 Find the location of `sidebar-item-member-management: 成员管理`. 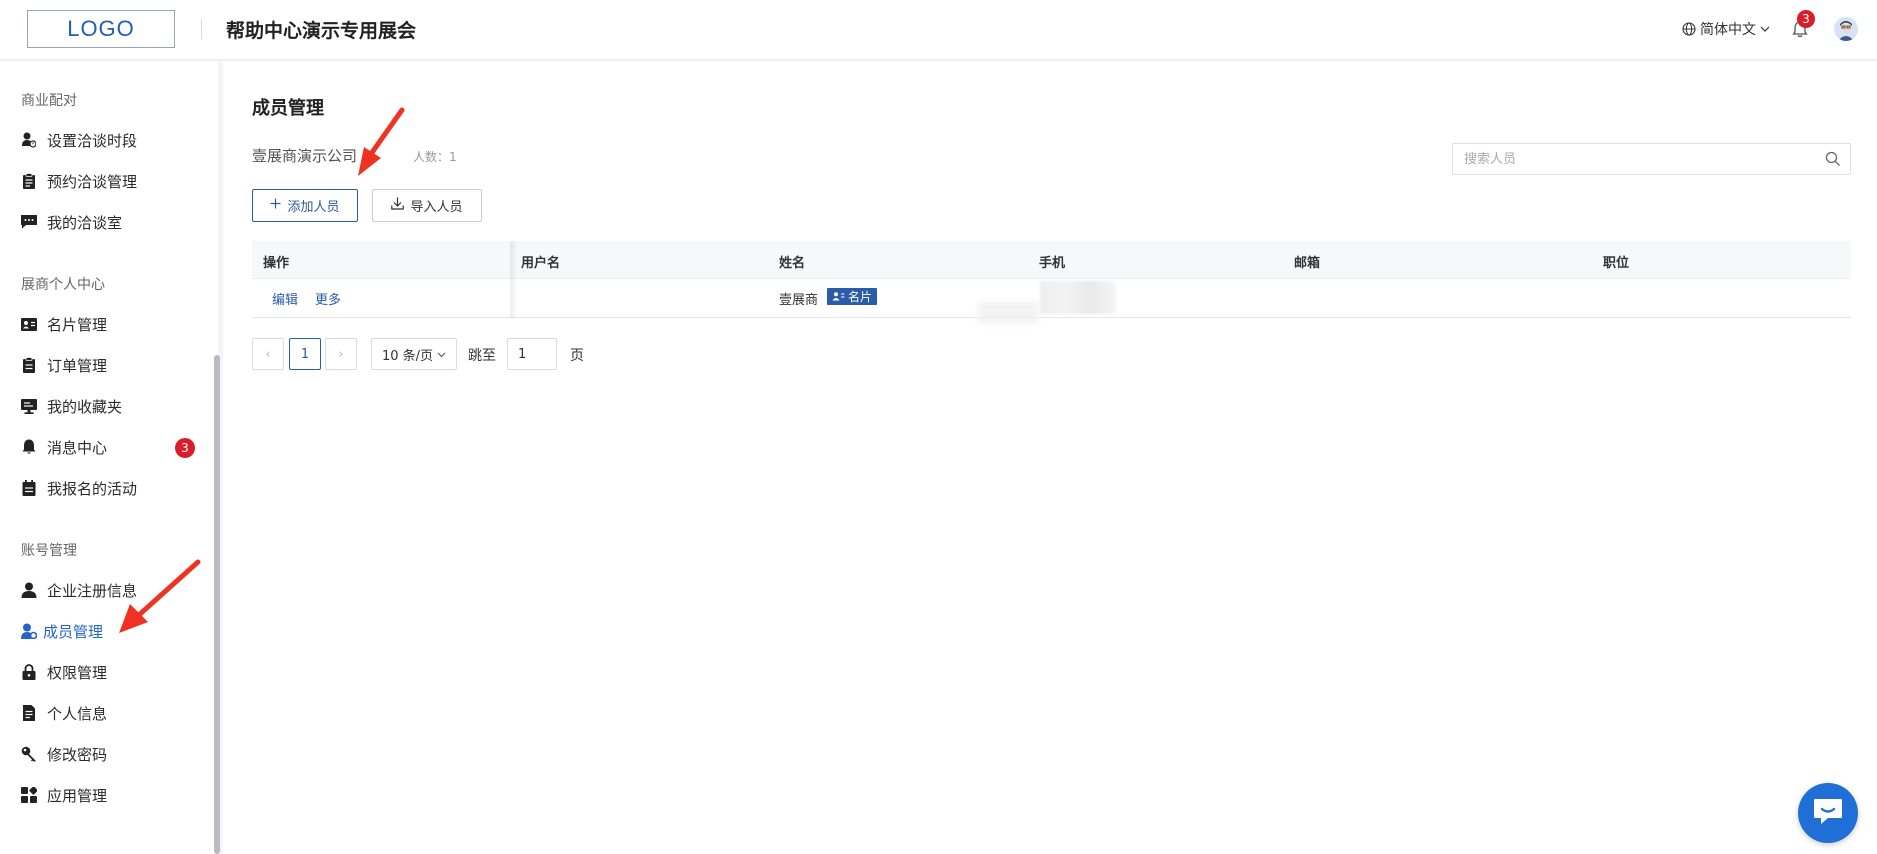

sidebar-item-member-management: 成员管理 is located at coordinates (62, 631).